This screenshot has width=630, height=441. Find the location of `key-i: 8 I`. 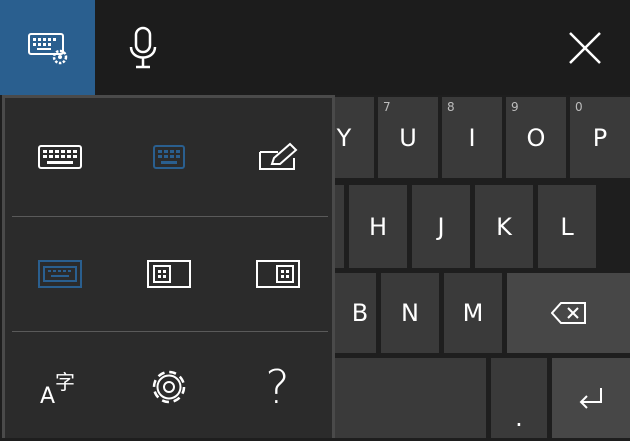

key-i: 8 I is located at coordinates (472, 137).